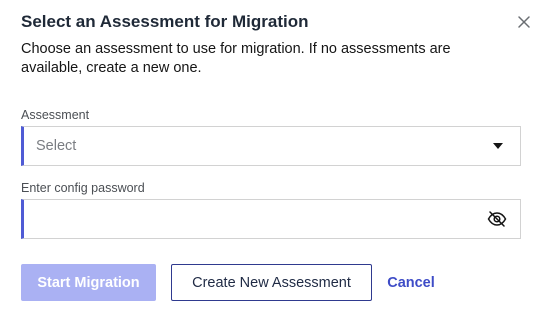 This screenshot has height=317, width=541. What do you see at coordinates (56, 146) in the screenshot?
I see `assessment-select-placeholder: Select` at bounding box center [56, 146].